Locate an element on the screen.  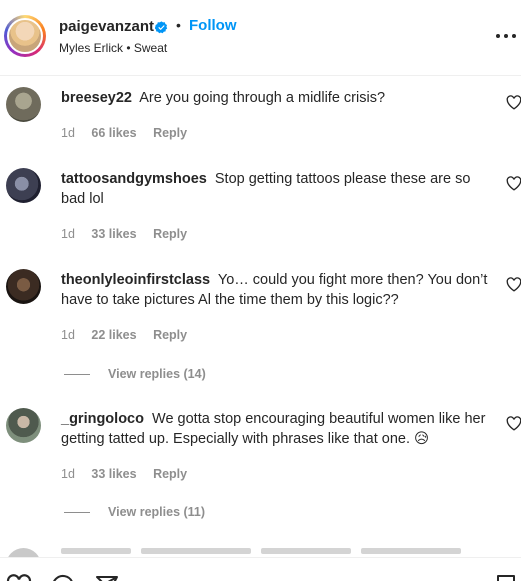
author-username: paigevanzant is located at coordinates (106, 26).